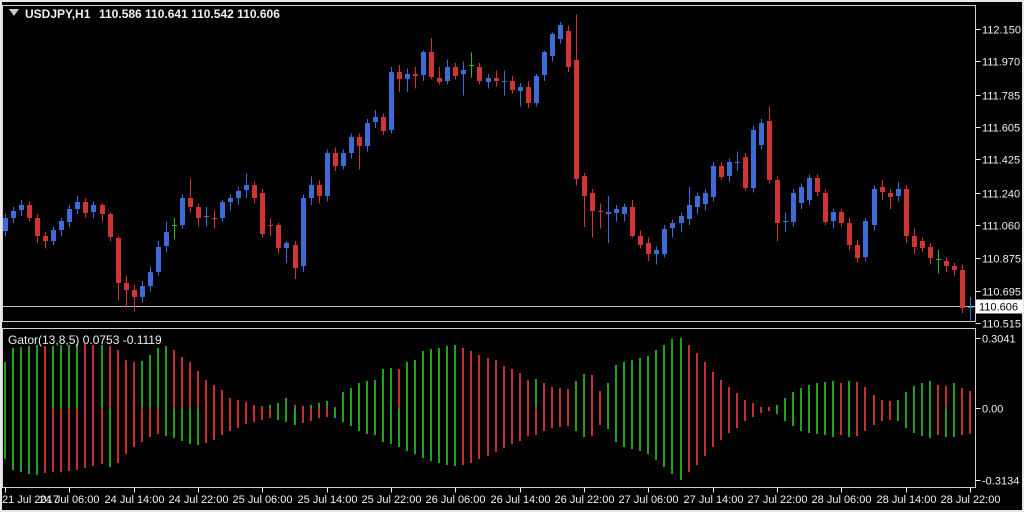  Describe the element at coordinates (842, 500) in the screenshot. I see `time-tick-label: 28 Jul 06:00` at that location.